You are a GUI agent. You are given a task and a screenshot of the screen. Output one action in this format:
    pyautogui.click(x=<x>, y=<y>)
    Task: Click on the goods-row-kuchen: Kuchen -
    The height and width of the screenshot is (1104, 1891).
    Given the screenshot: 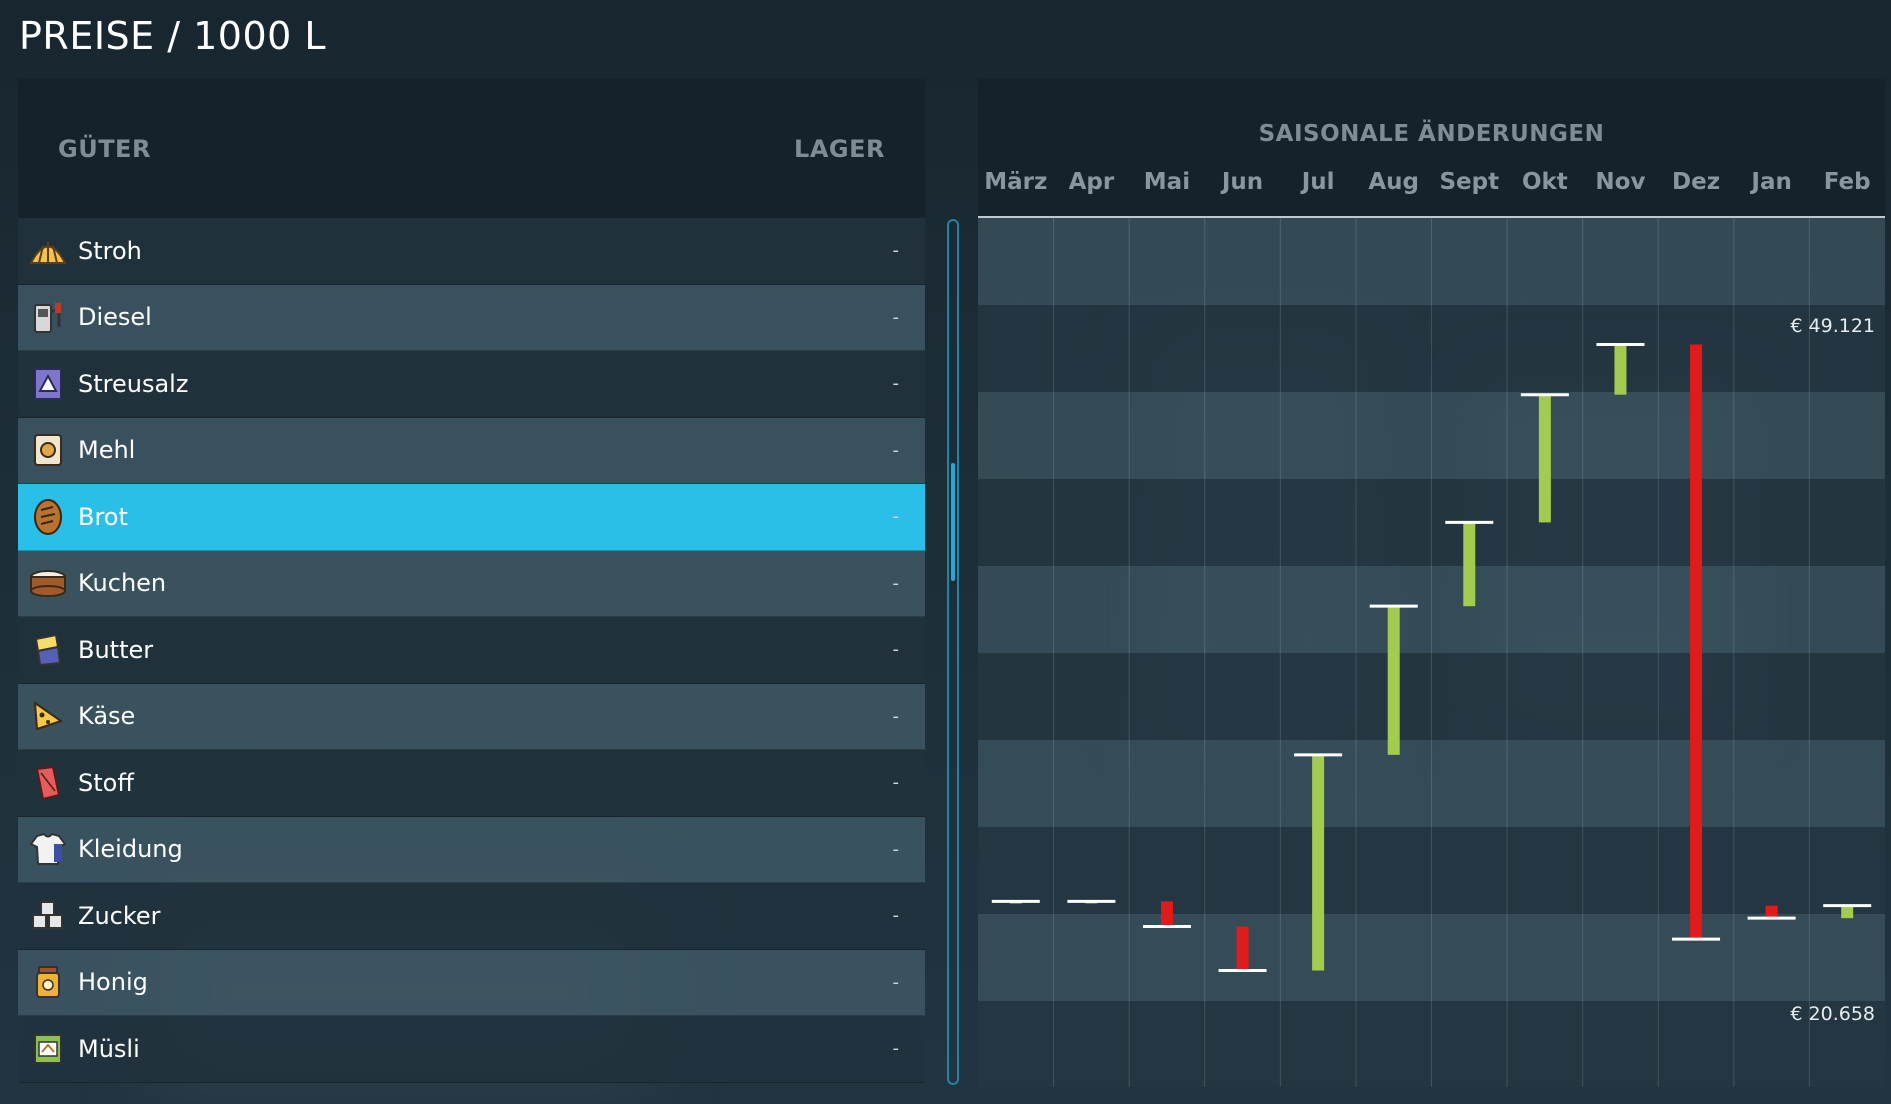 What is the action you would take?
    pyautogui.click(x=471, y=583)
    